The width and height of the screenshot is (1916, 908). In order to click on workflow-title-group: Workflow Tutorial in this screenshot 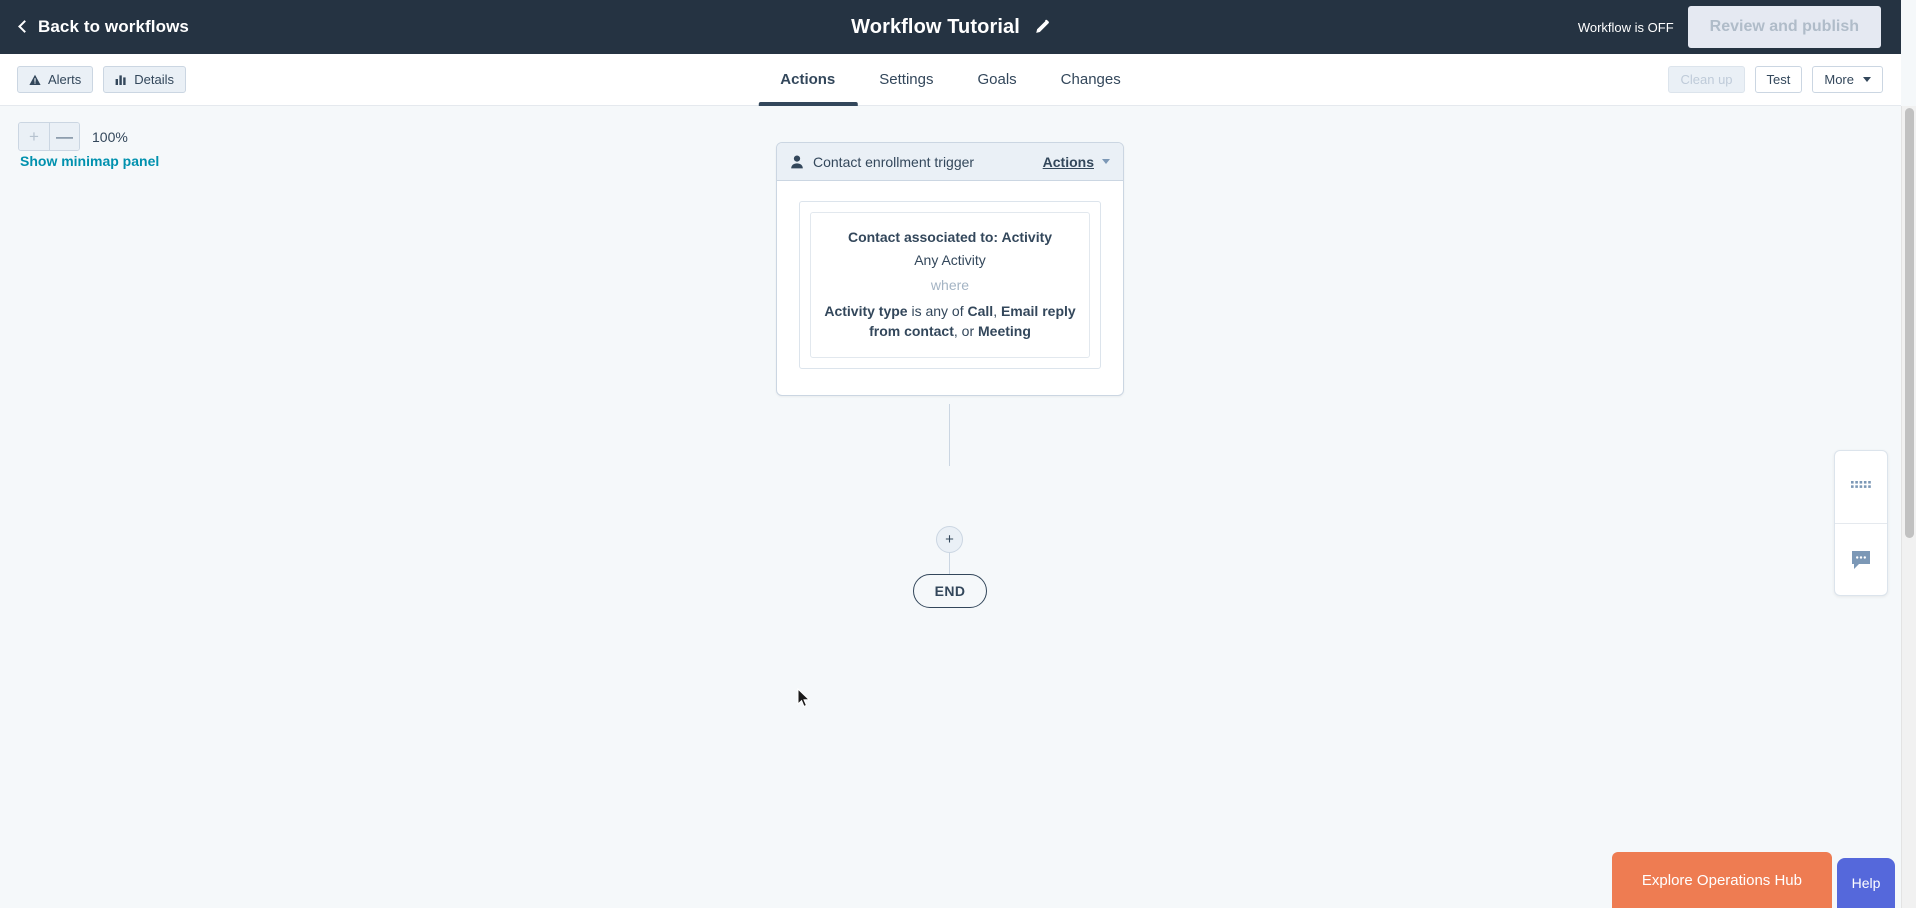, I will do `click(950, 27)`.